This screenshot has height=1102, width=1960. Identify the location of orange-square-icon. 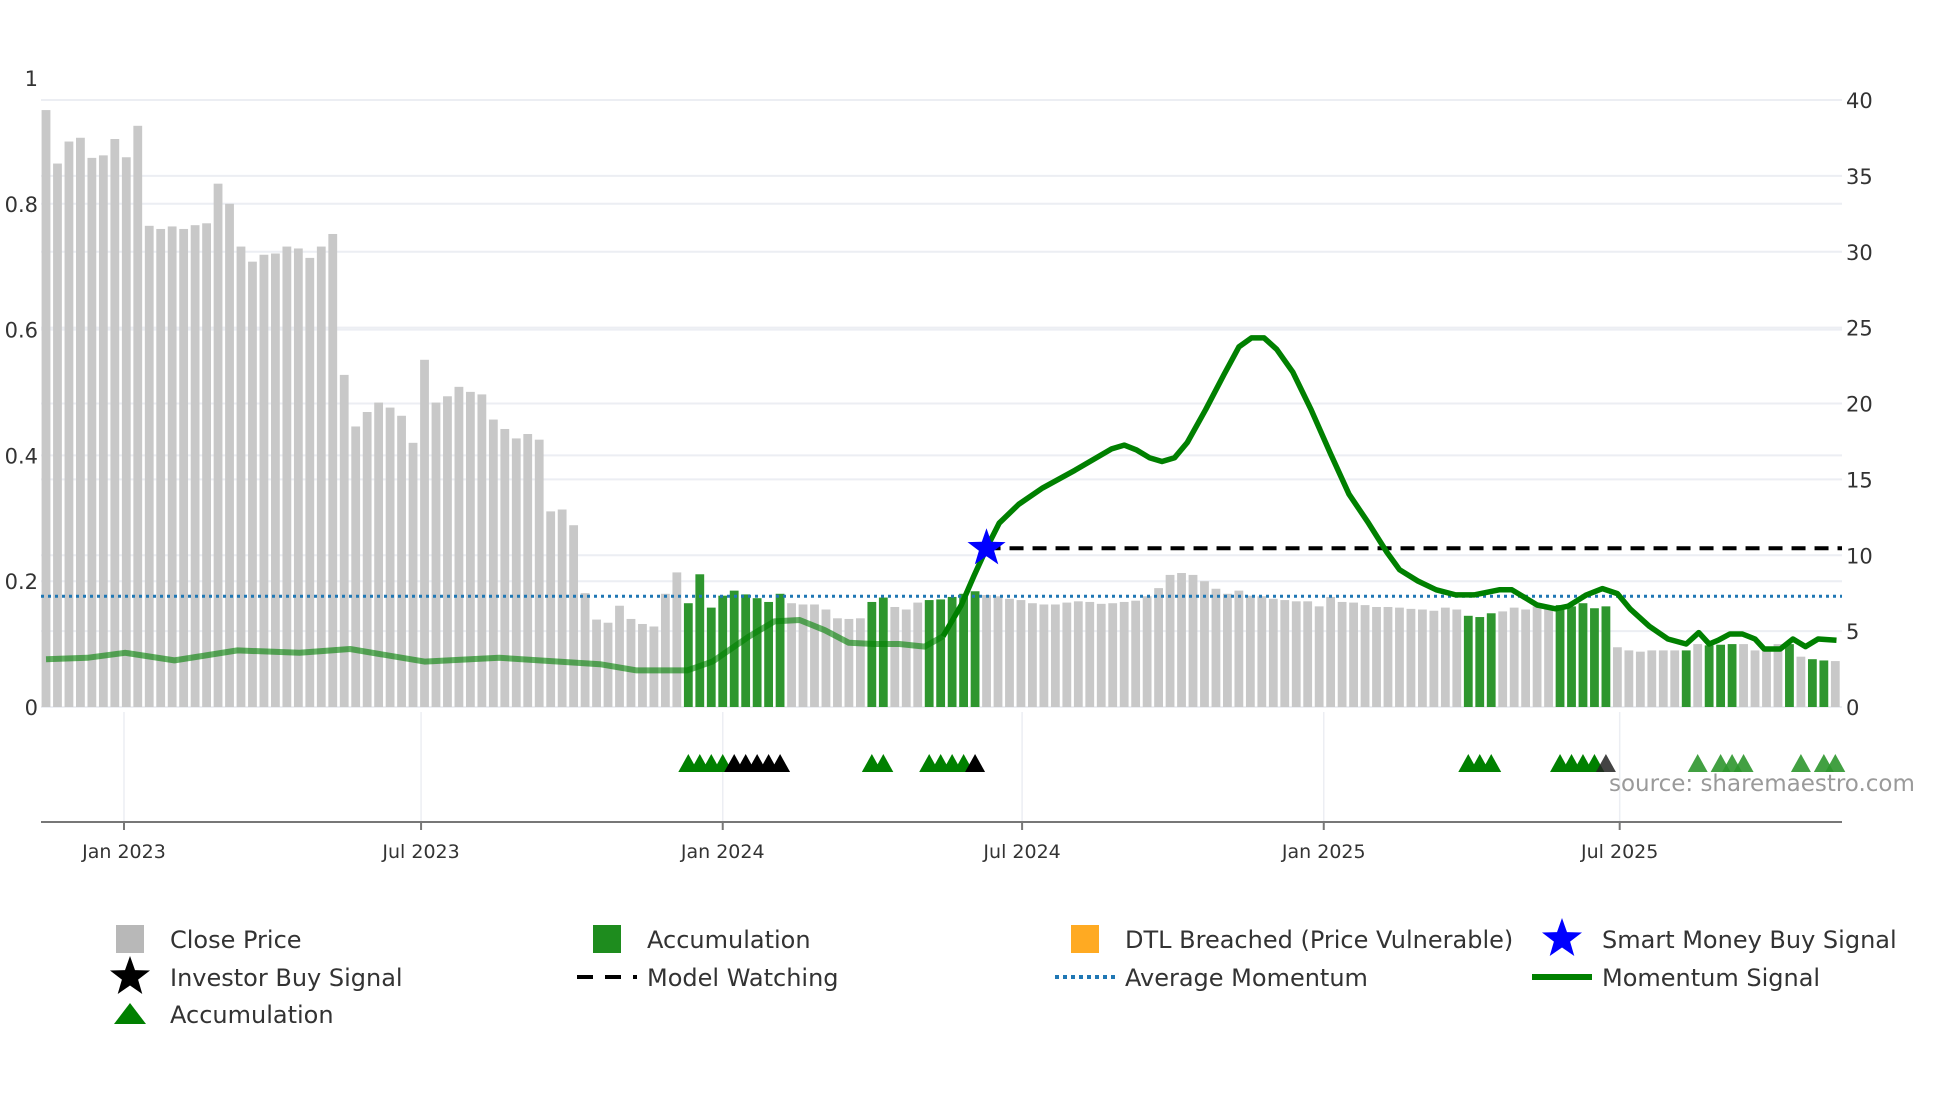
(1085, 939).